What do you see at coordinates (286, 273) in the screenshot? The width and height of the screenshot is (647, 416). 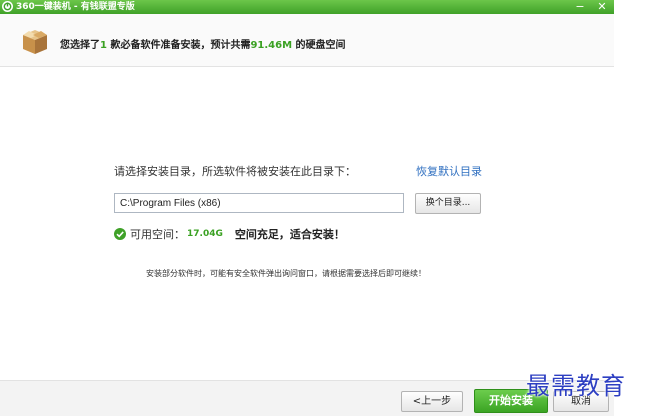 I see `security-notice: 安装部分软件时，可能有安全软件弹出询问窗口，请根据需要选择后即可继续！` at bounding box center [286, 273].